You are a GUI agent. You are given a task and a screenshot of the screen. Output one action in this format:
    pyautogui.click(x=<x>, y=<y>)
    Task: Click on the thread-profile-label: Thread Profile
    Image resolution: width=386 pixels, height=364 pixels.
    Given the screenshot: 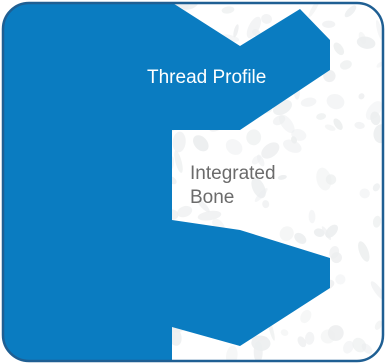 What is the action you would take?
    pyautogui.click(x=207, y=77)
    